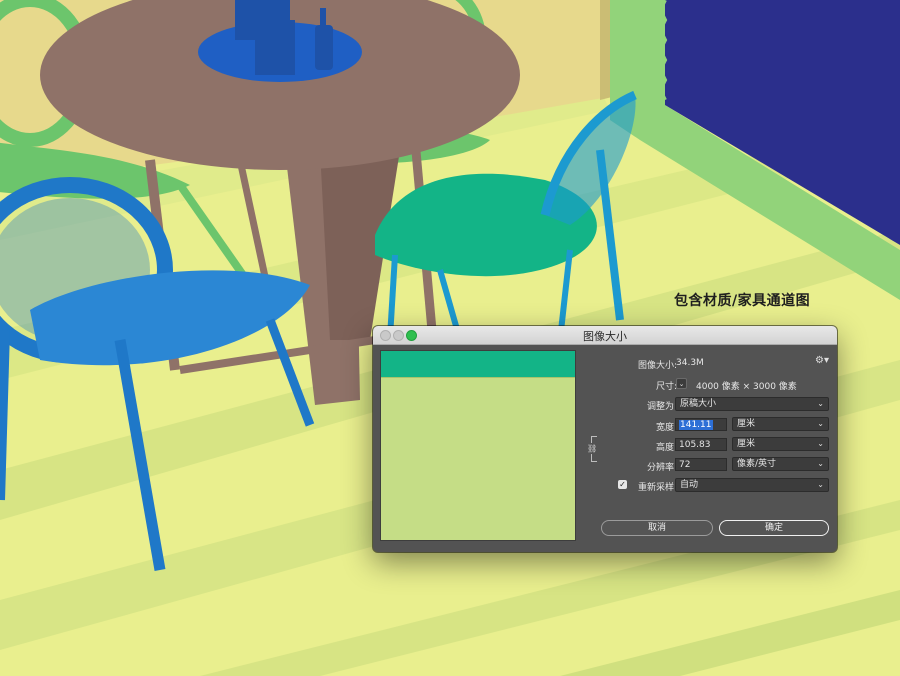 This screenshot has height=676, width=900. I want to click on caption-text: 包含材质/家具通道图, so click(742, 301).